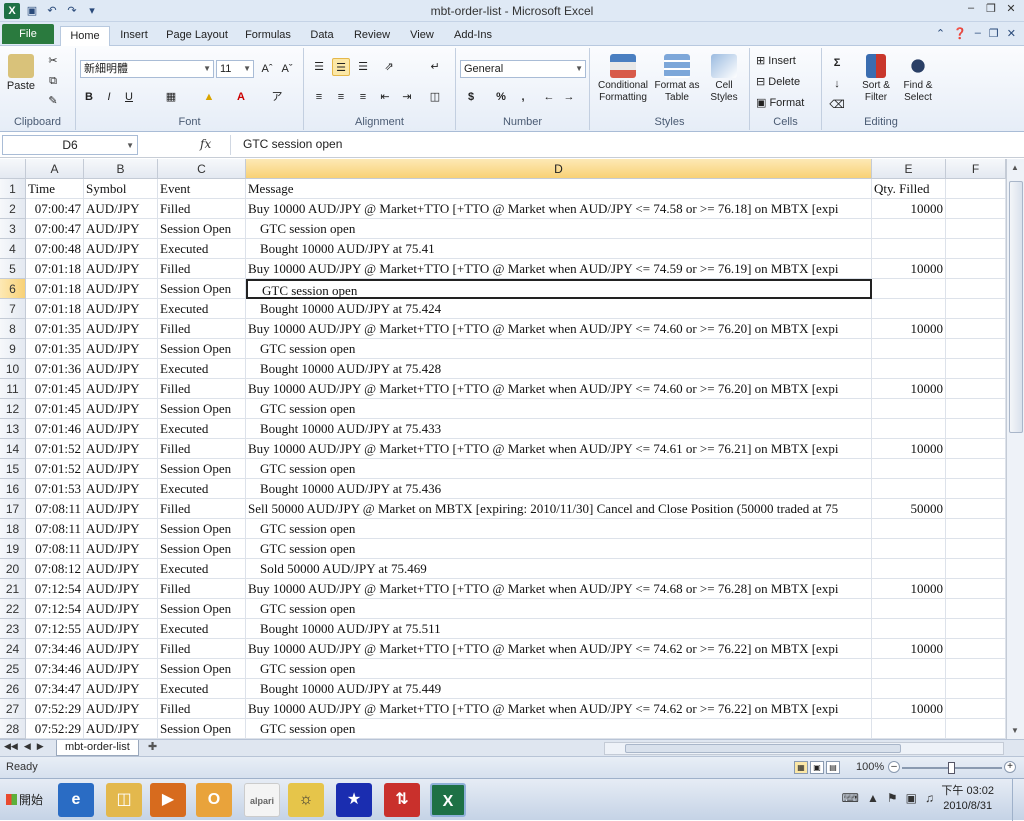  What do you see at coordinates (402, 800) in the screenshot?
I see `app-icon-7: ⇅` at bounding box center [402, 800].